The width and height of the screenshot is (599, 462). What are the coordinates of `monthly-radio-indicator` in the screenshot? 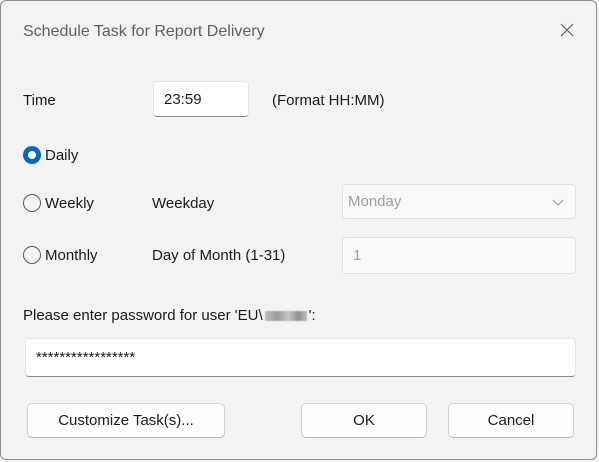 It's located at (32, 255).